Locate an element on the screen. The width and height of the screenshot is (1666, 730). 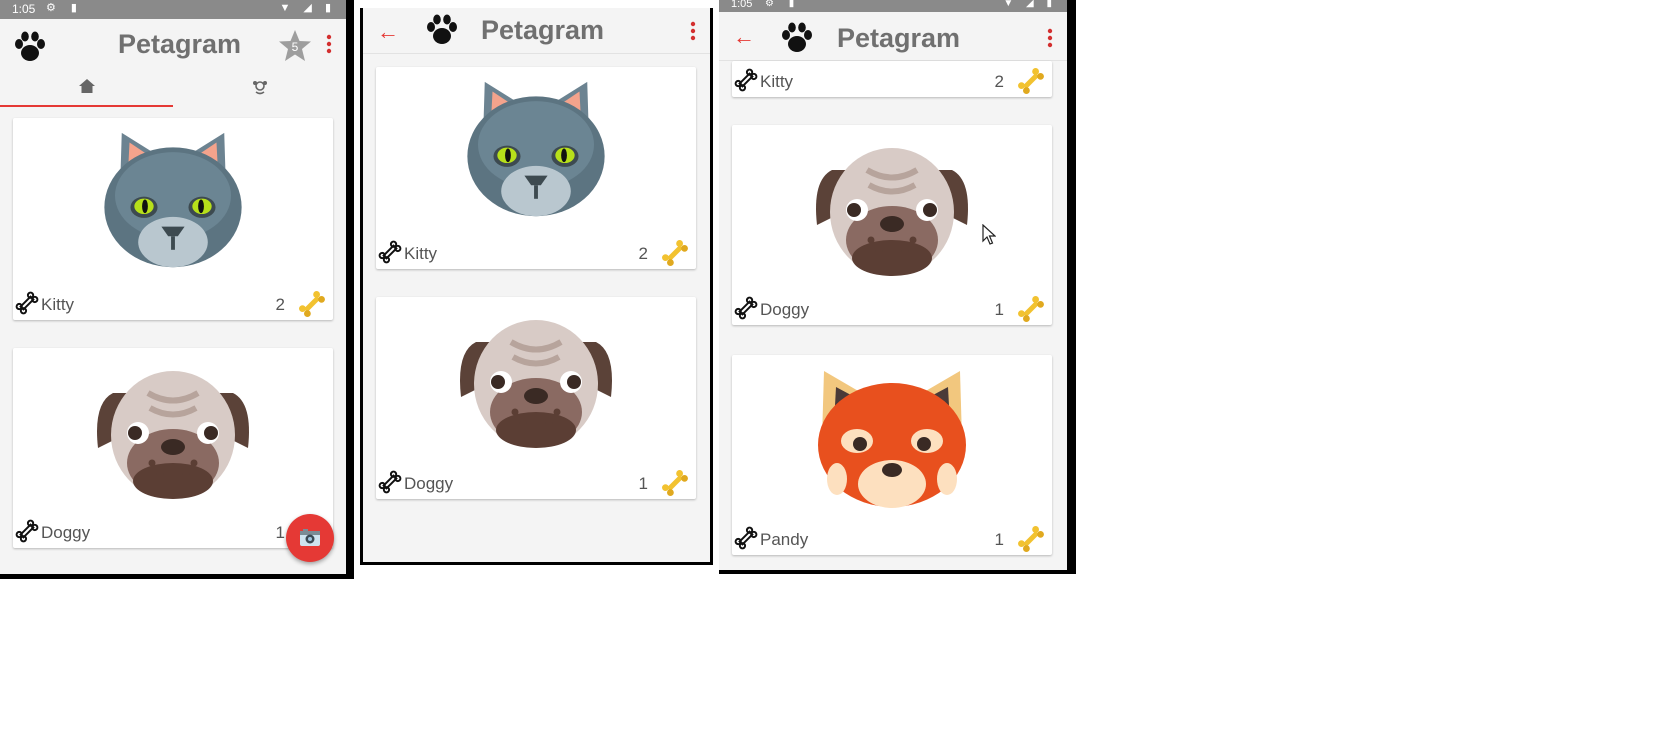
mouse-cursor-icon is located at coordinates (989, 234).